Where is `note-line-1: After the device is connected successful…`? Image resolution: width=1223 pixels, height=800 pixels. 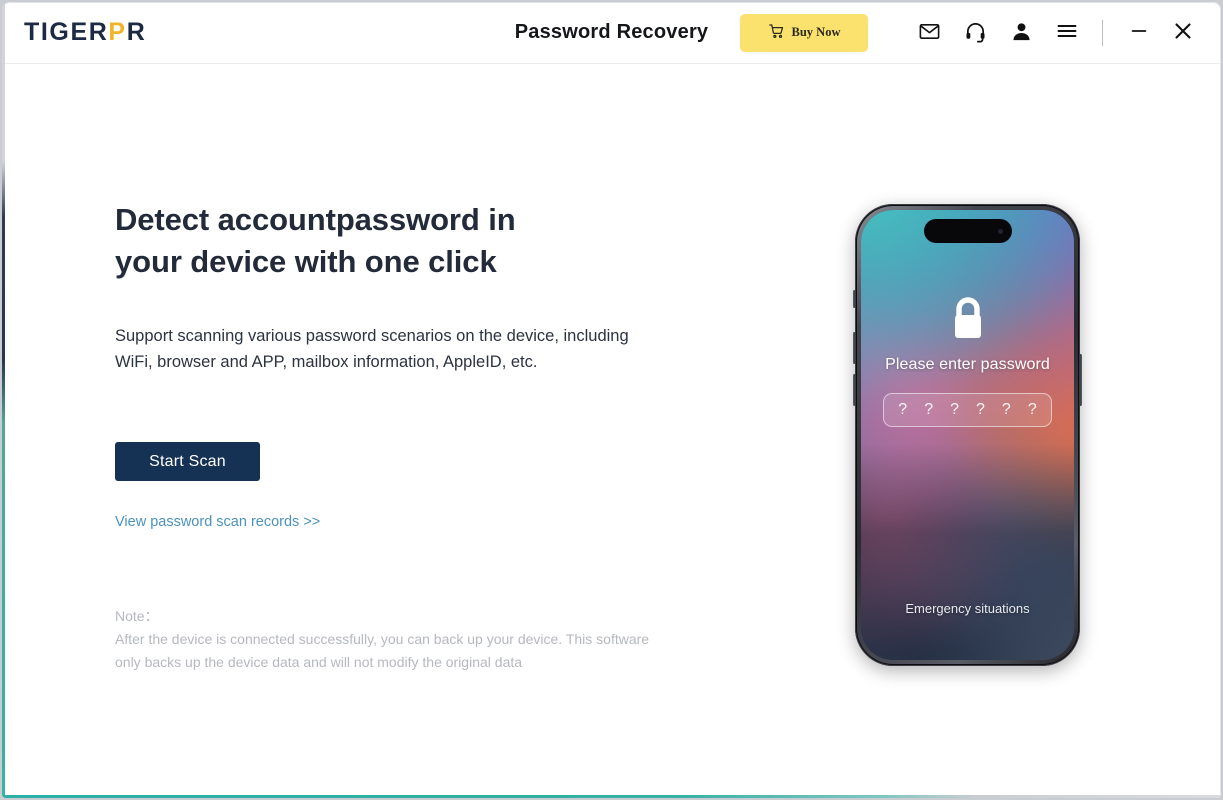 note-line-1: After the device is connected successful… is located at coordinates (382, 639).